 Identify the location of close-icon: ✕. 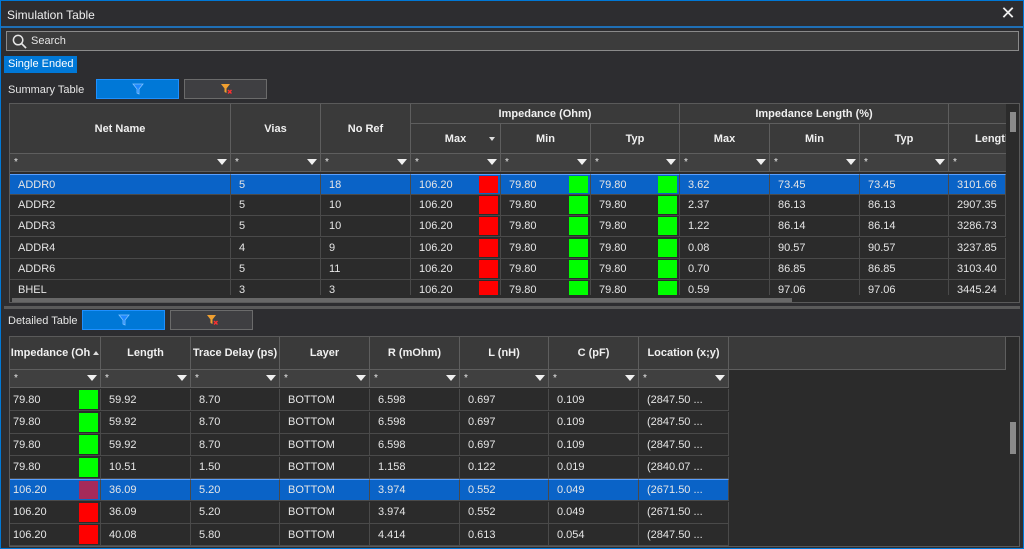
(1008, 13).